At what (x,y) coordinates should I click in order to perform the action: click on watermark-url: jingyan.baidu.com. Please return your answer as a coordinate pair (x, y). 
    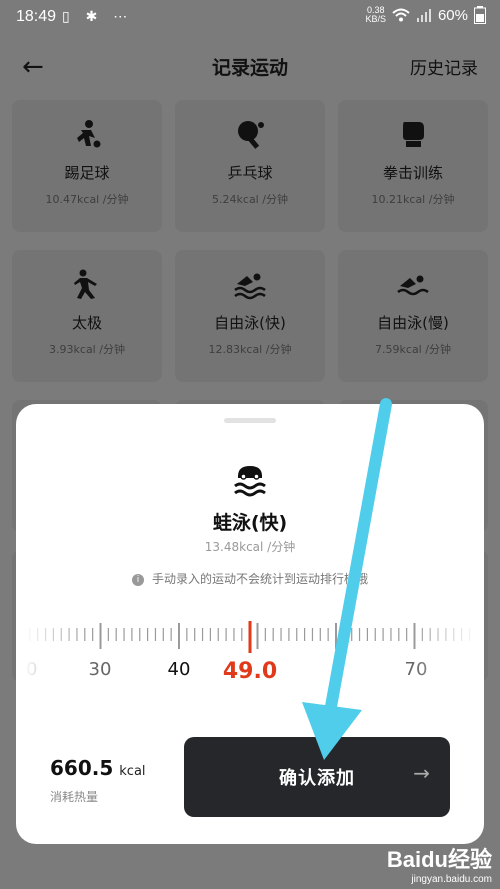
    Looking at the image, I should click on (451, 879).